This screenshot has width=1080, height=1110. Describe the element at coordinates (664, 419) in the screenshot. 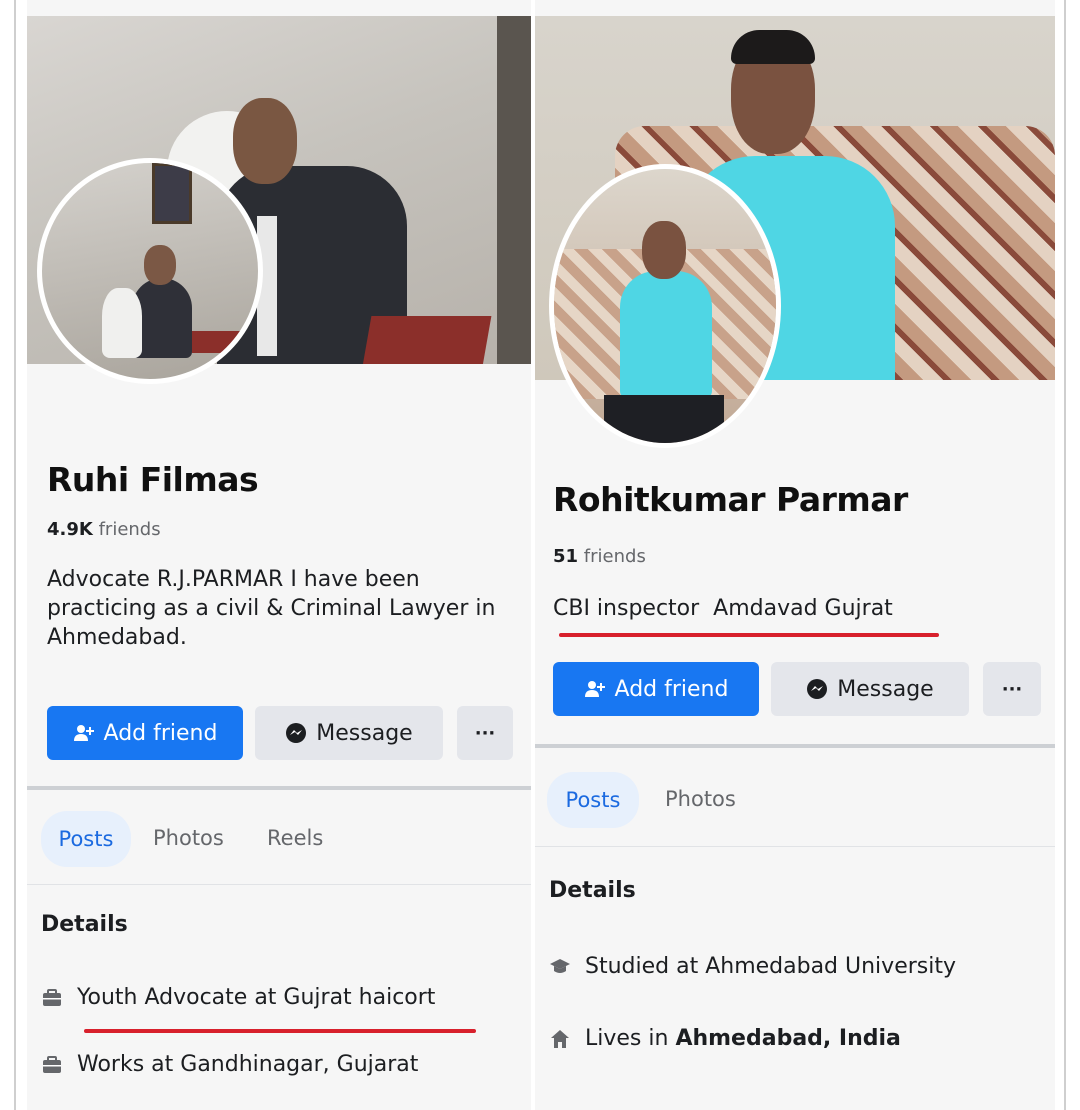

I see `avatar-person-pants` at that location.